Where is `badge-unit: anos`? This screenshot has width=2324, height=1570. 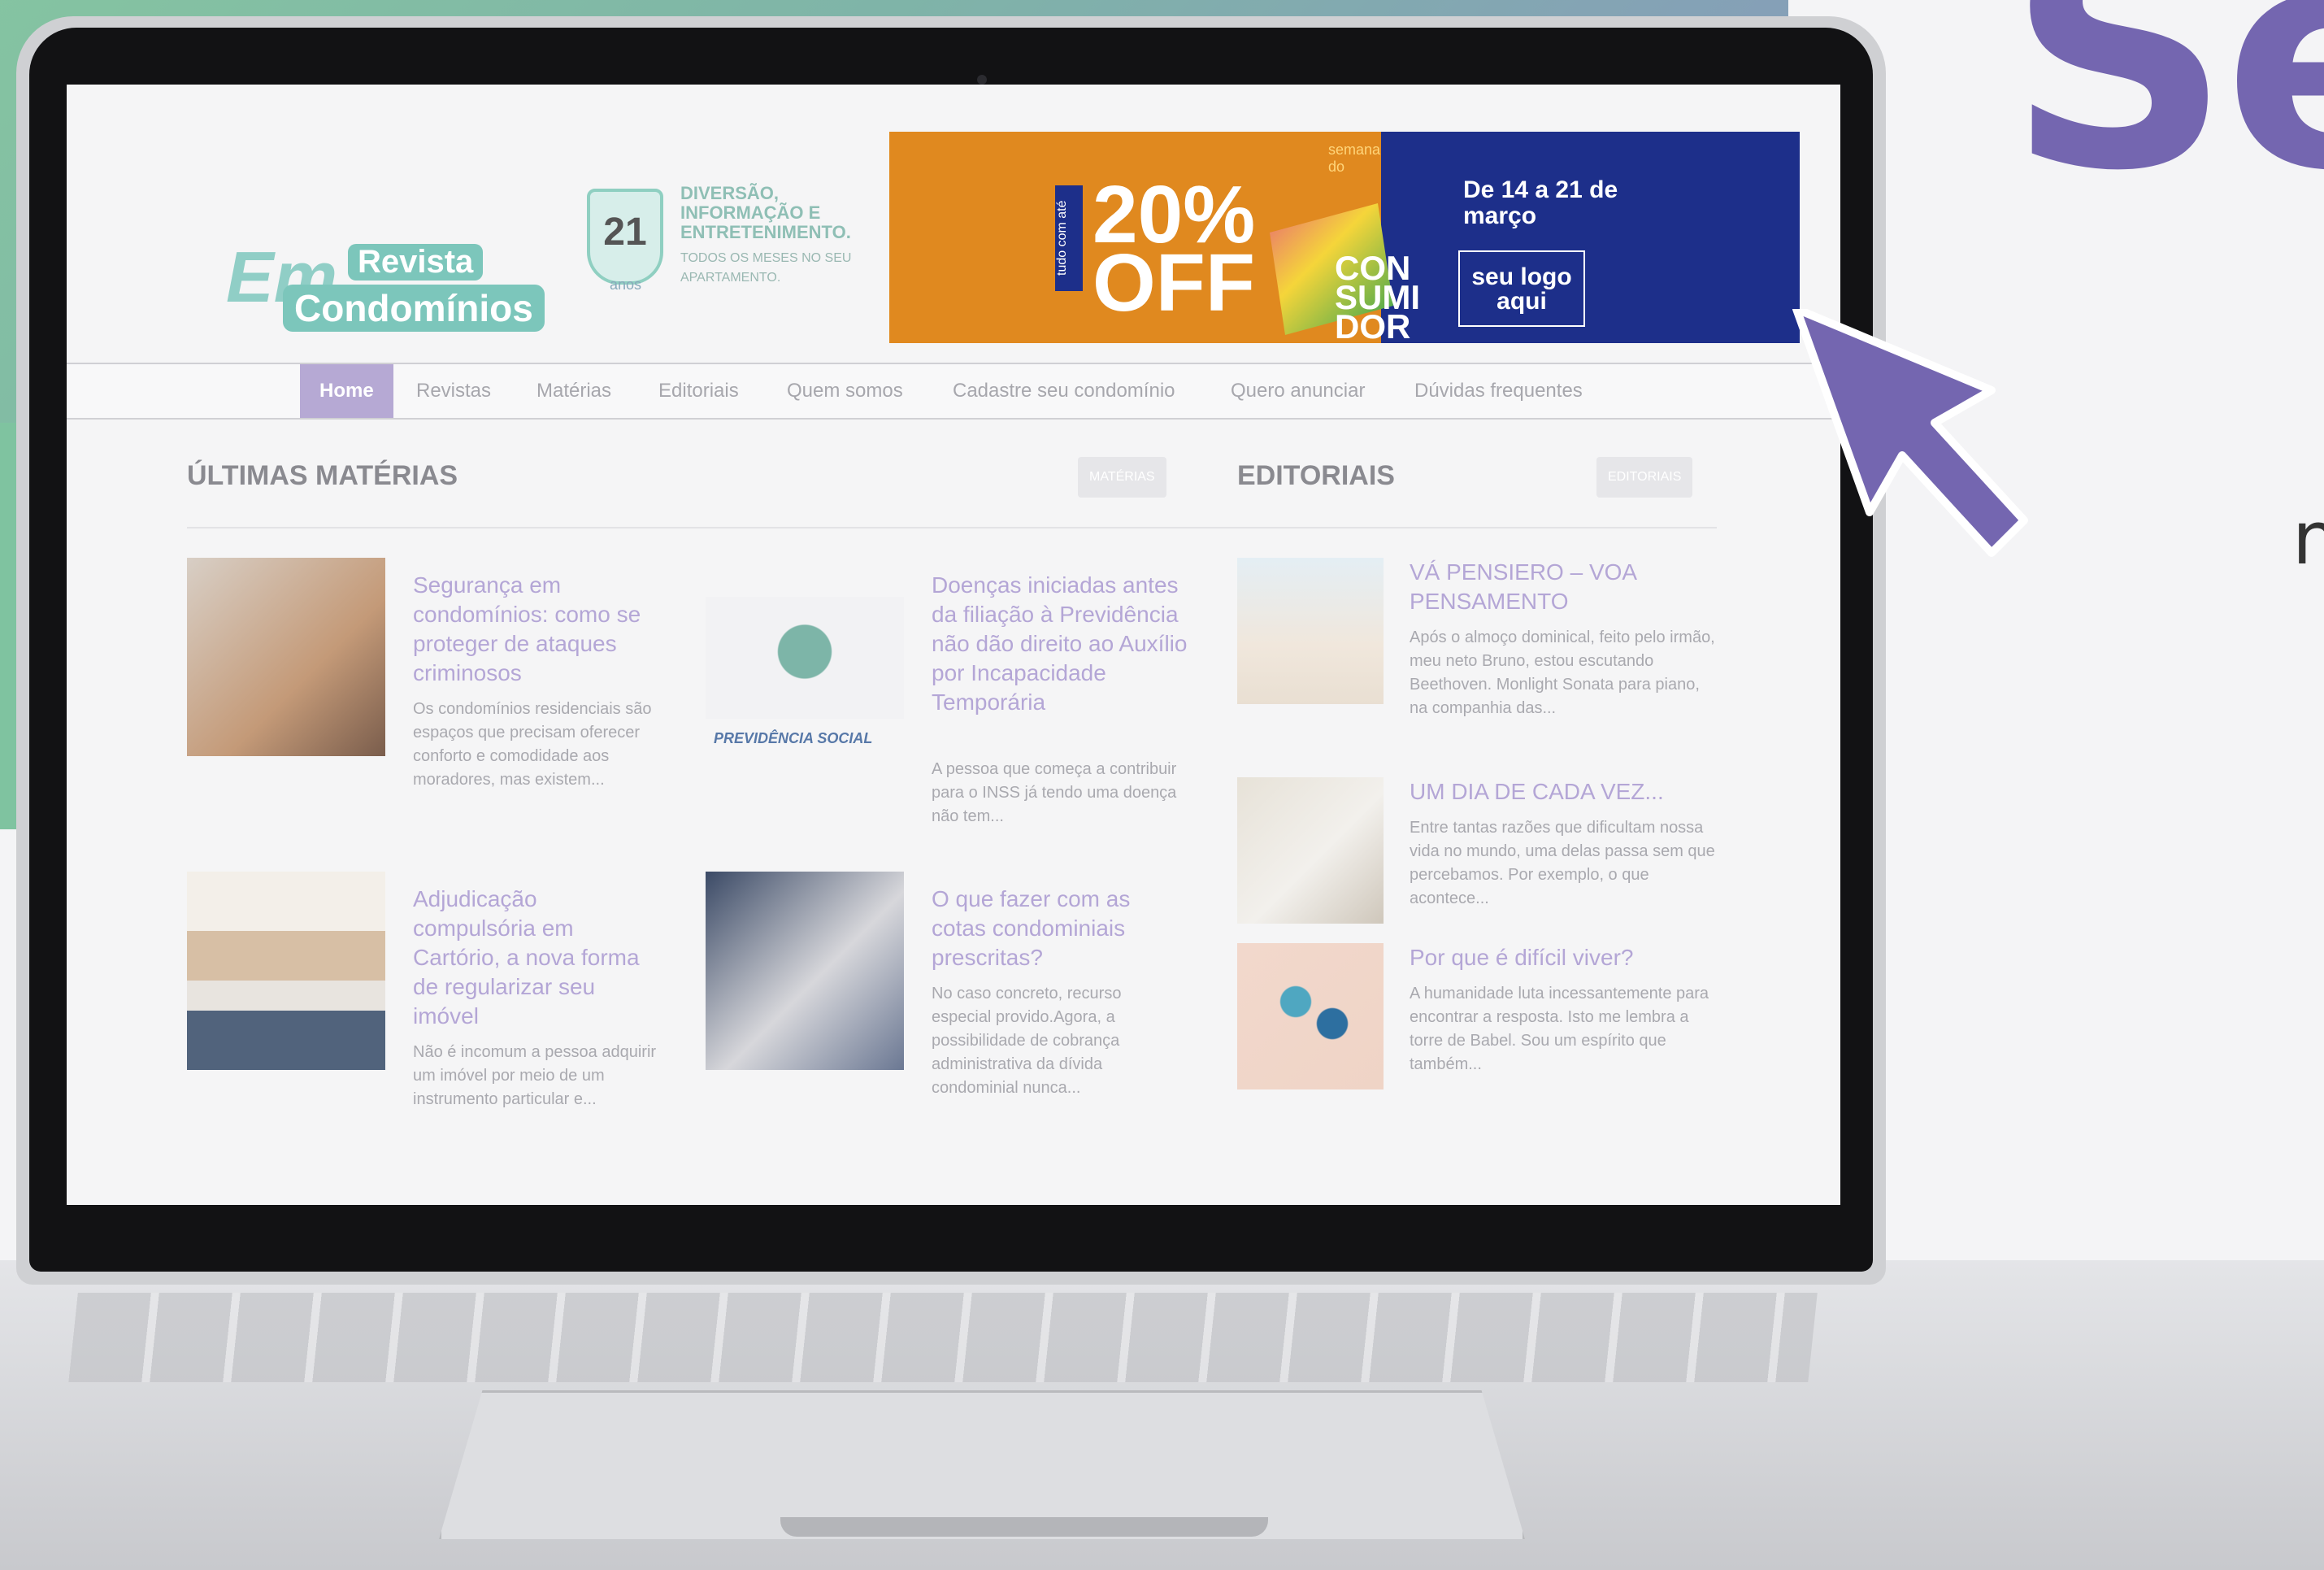
badge-unit: anos is located at coordinates (626, 284).